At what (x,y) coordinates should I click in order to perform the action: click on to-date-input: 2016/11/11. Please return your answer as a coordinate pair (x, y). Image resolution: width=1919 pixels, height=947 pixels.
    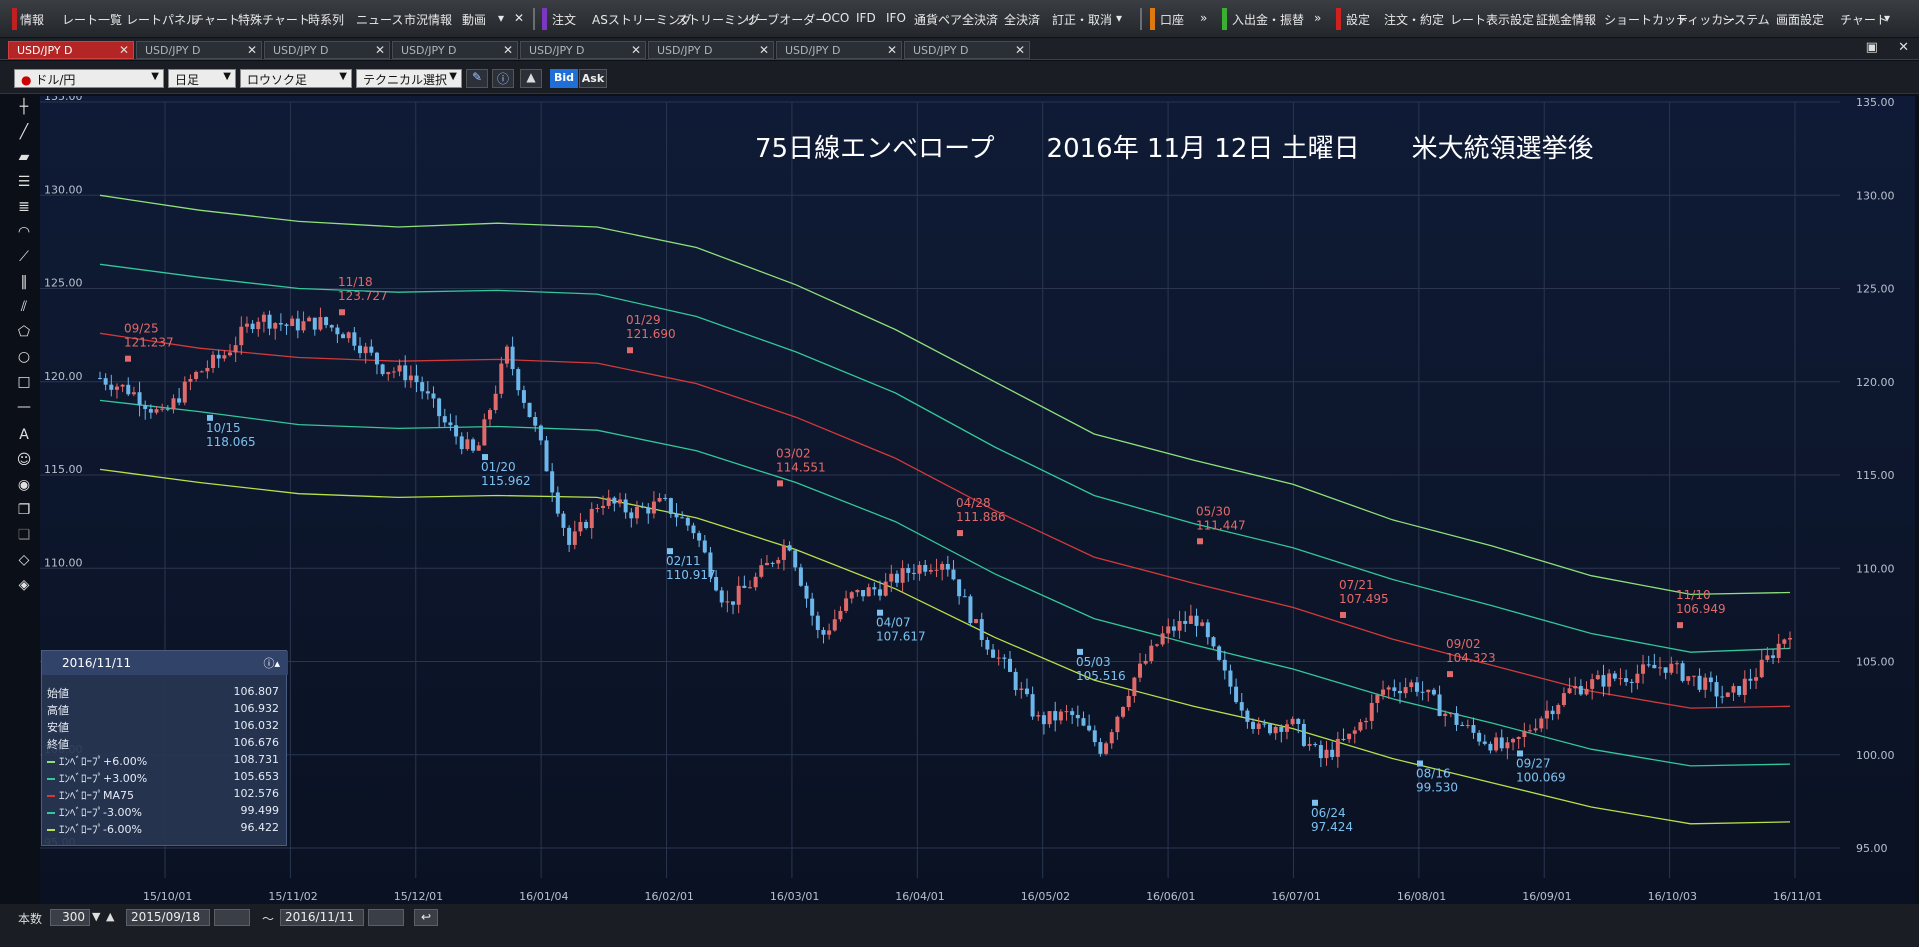
    Looking at the image, I should click on (322, 917).